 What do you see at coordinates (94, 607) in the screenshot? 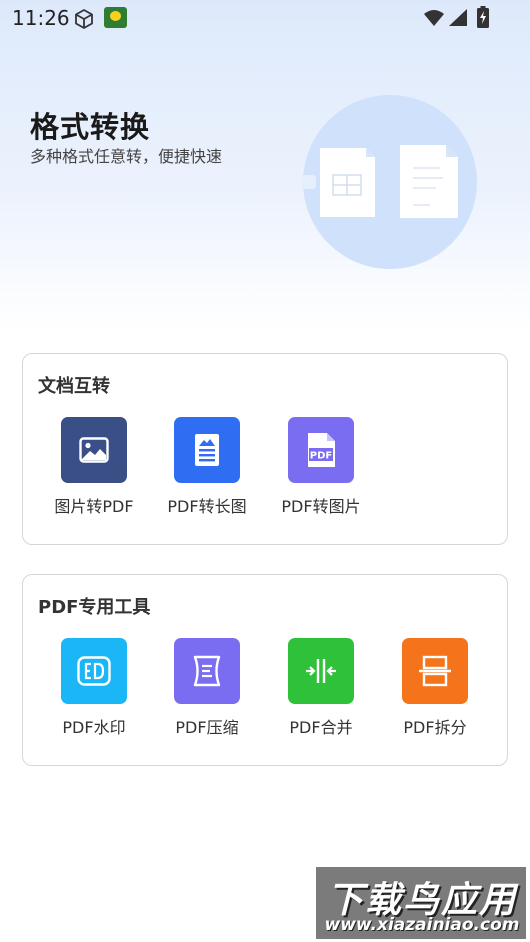
I see `section-title: PDF专用工具` at bounding box center [94, 607].